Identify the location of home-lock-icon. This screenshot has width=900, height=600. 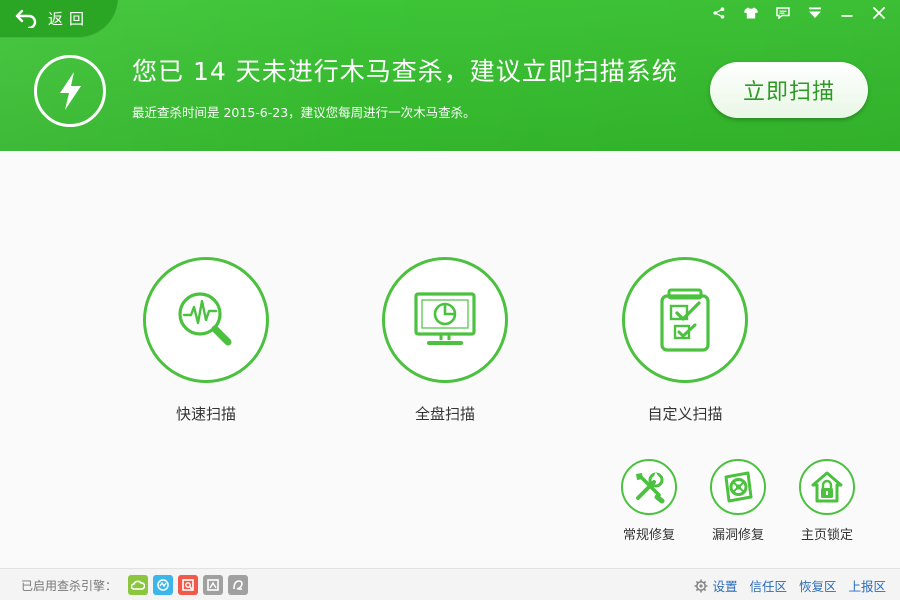
(827, 487).